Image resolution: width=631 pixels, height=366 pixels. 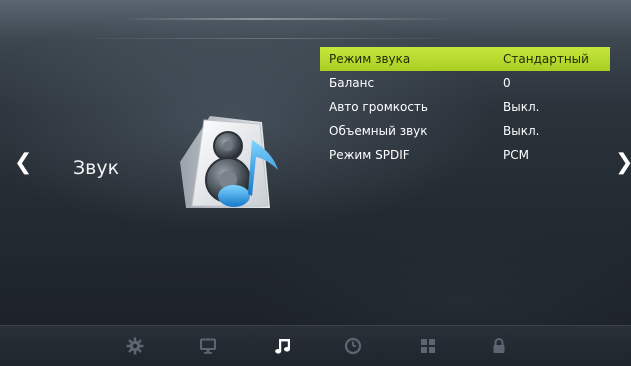 I want to click on tab-time, so click(x=353, y=346).